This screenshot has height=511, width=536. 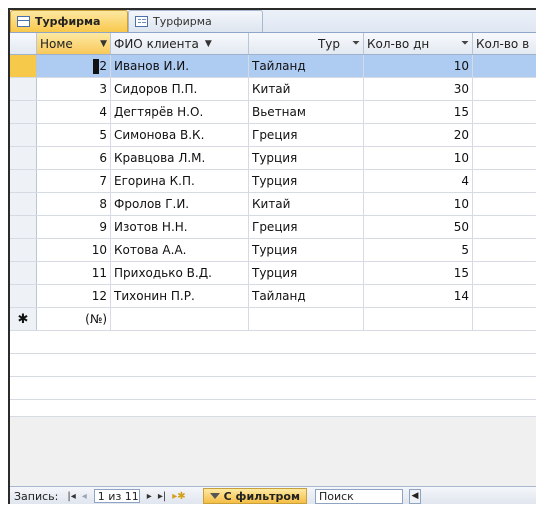 What do you see at coordinates (418, 319) in the screenshot?
I see `cell-kol` at bounding box center [418, 319].